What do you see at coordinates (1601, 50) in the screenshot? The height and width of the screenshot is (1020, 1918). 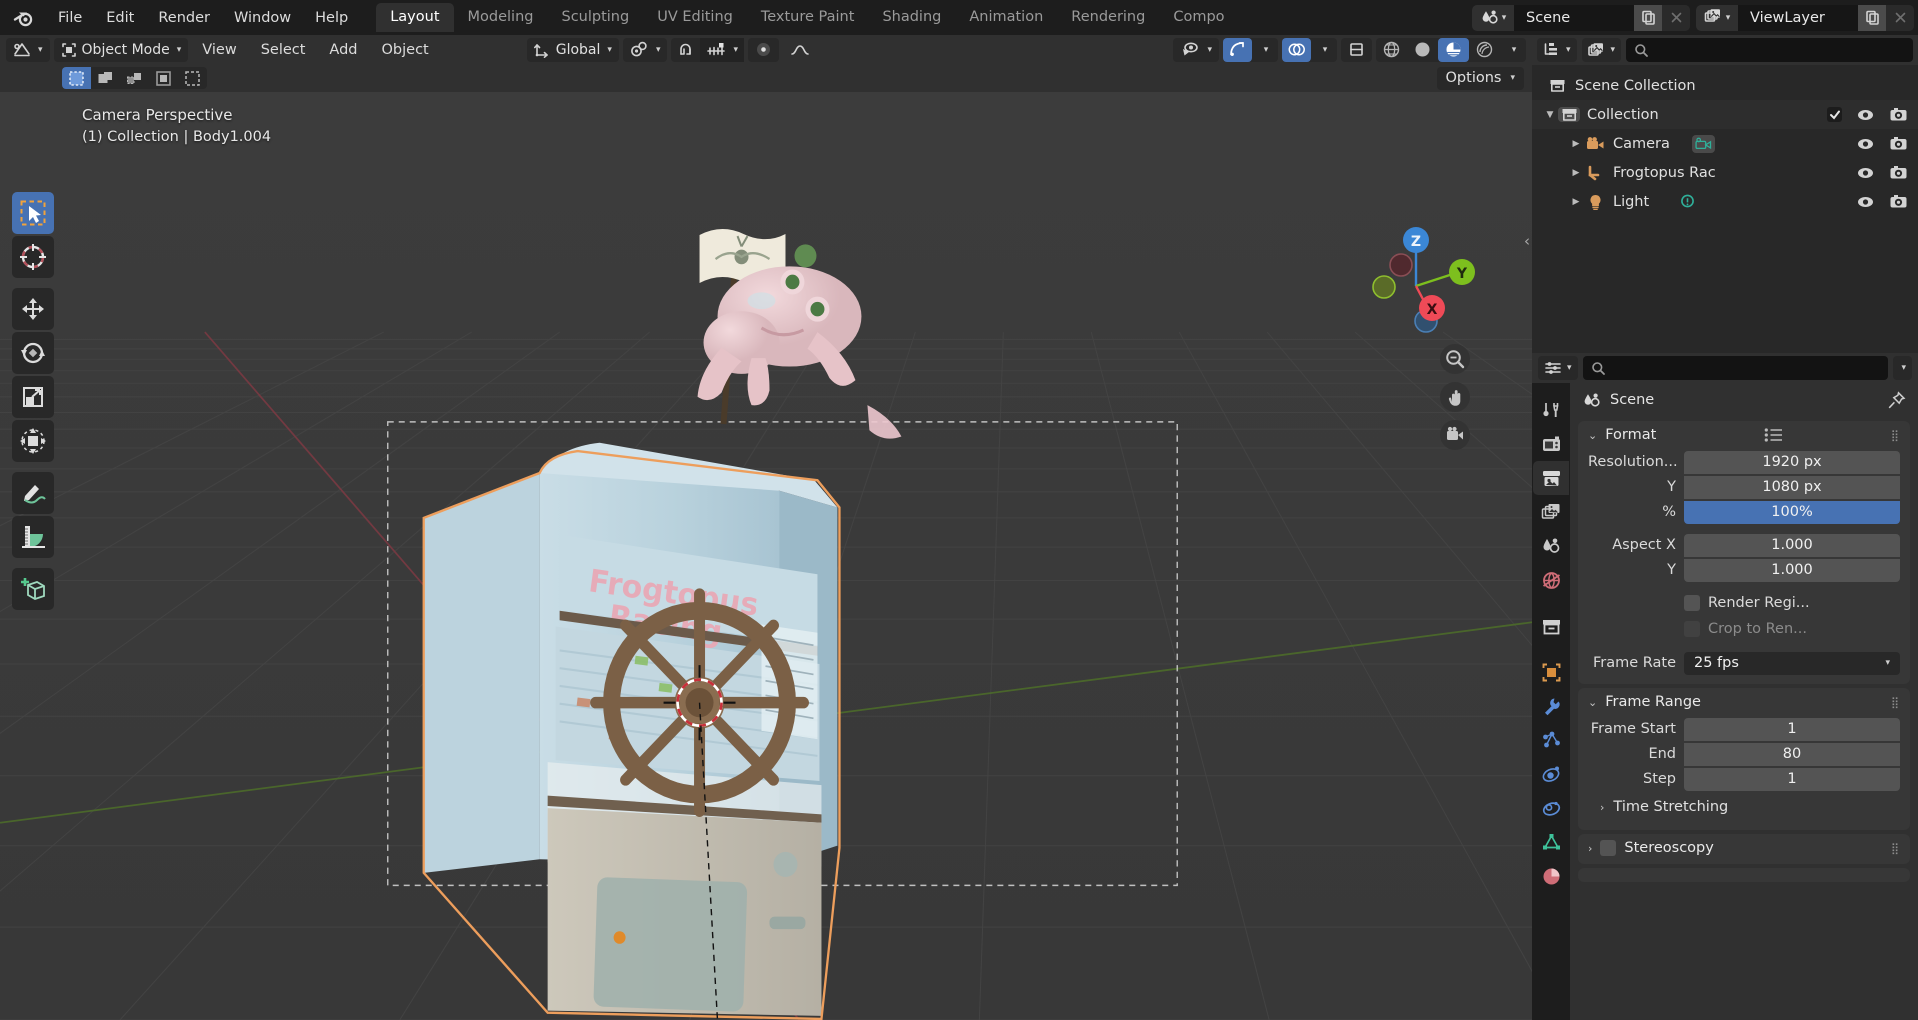 I see `outliner-filter-icon: ▾` at bounding box center [1601, 50].